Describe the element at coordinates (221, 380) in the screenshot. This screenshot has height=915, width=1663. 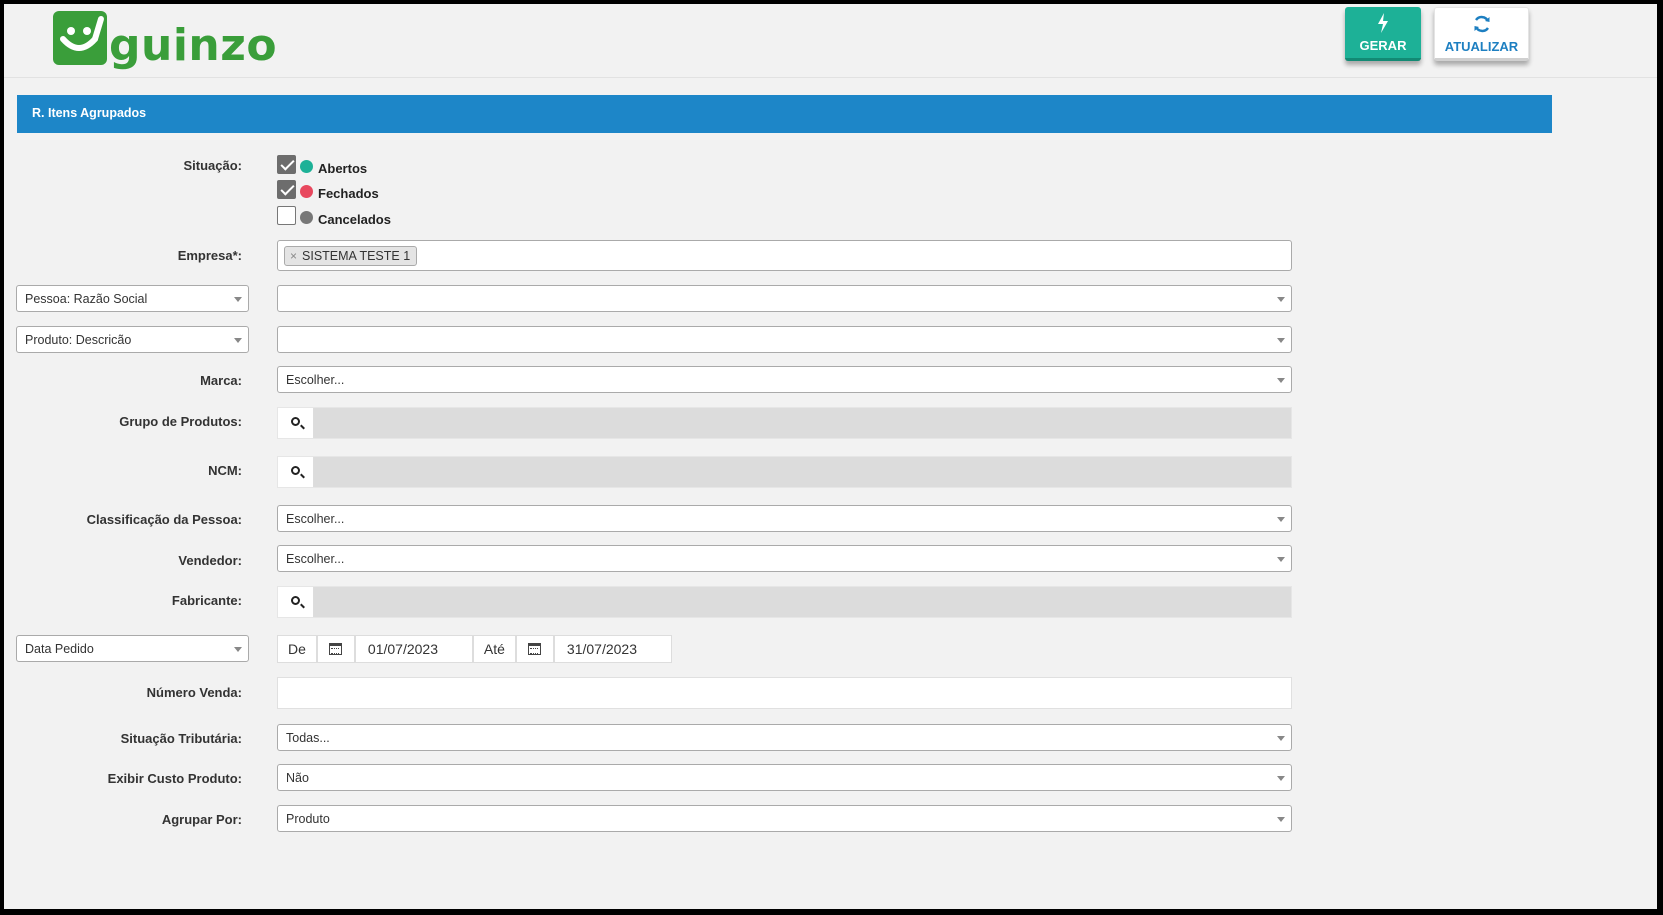
I see `marca-label: Marca:` at that location.